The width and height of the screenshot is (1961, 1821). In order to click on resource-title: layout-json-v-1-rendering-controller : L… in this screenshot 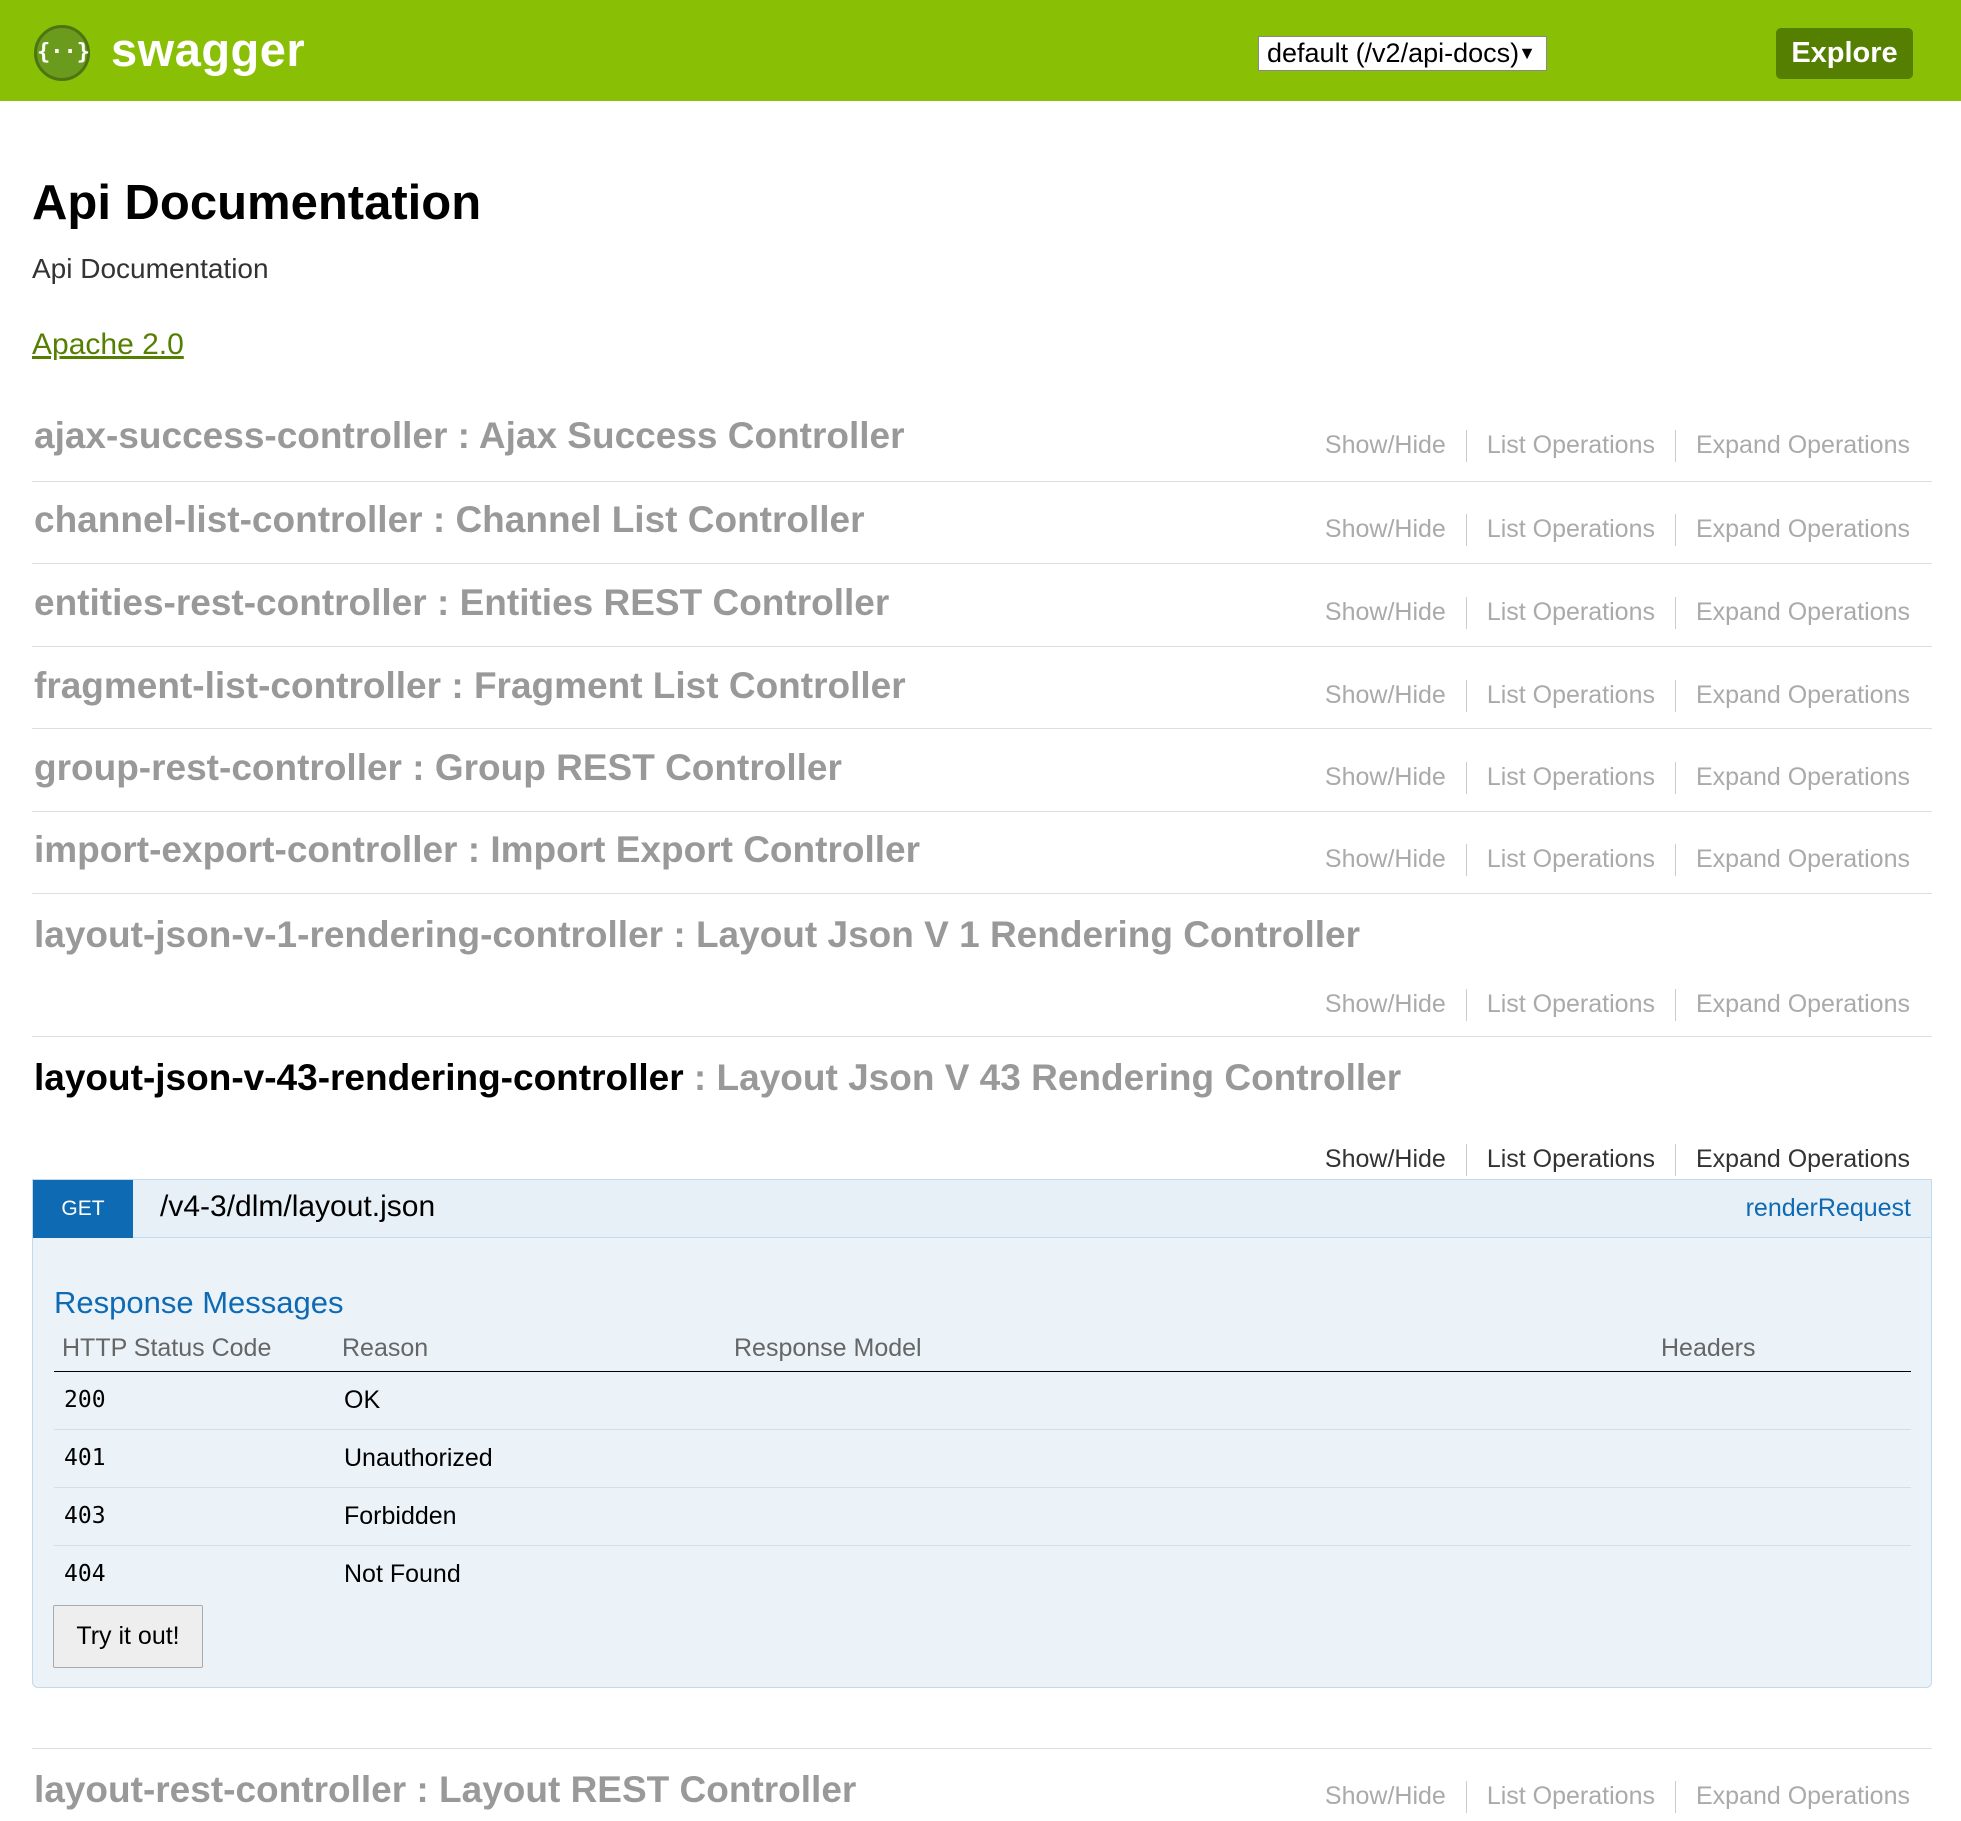, I will do `click(697, 935)`.